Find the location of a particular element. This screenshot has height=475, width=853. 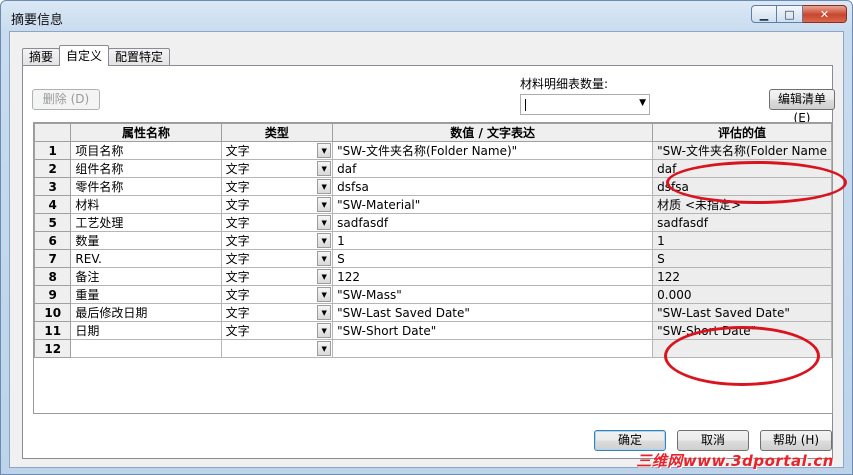

help-button: 帮助 (H) is located at coordinates (796, 440).